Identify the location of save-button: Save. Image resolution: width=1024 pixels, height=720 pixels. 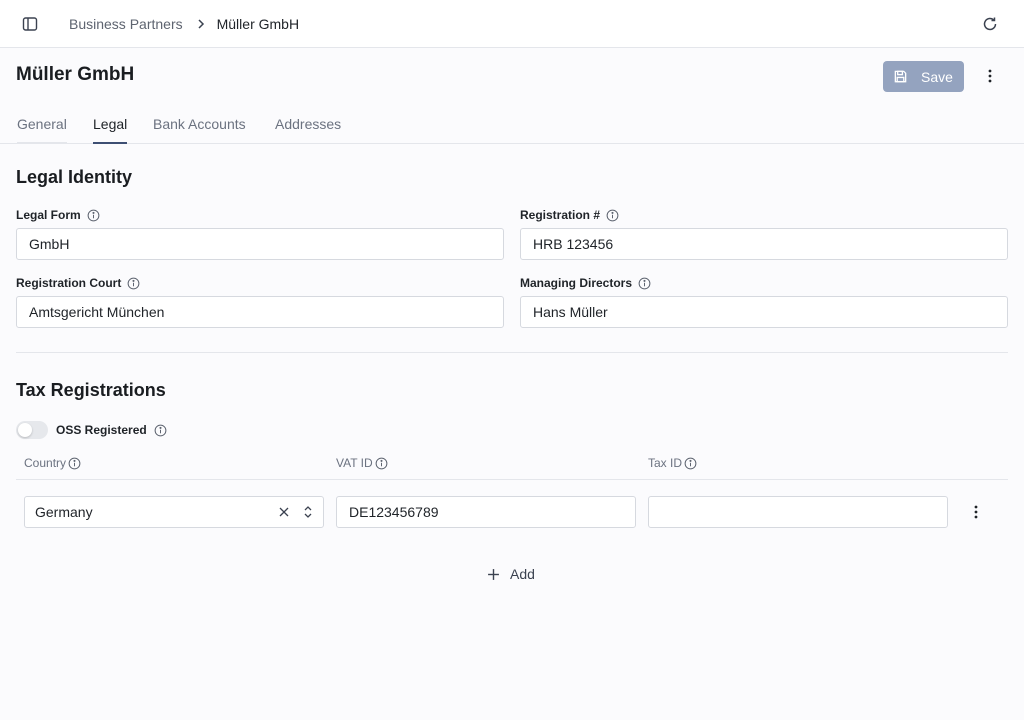
(923, 76).